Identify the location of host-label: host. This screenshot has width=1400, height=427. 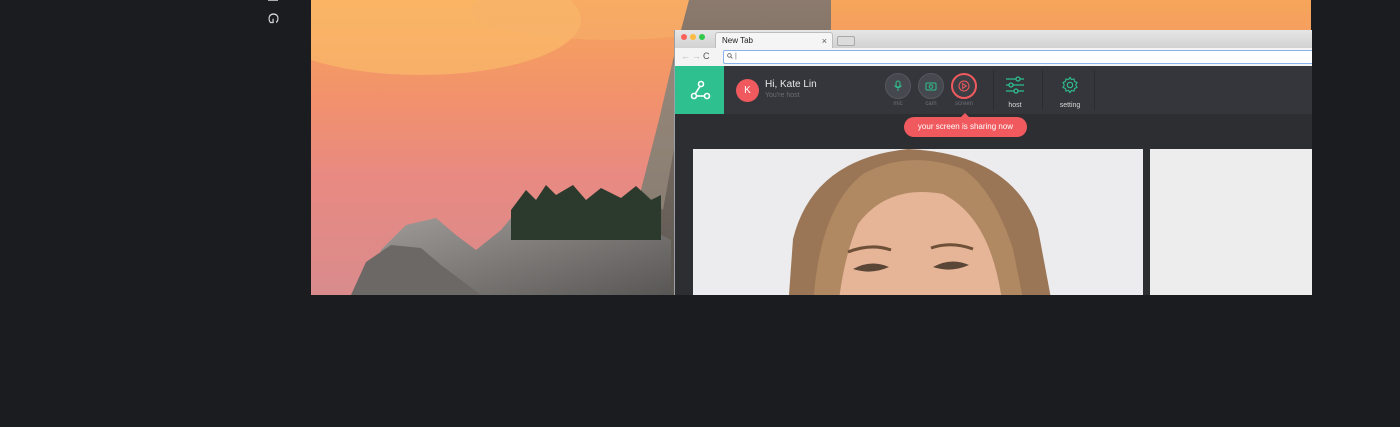
(1015, 105).